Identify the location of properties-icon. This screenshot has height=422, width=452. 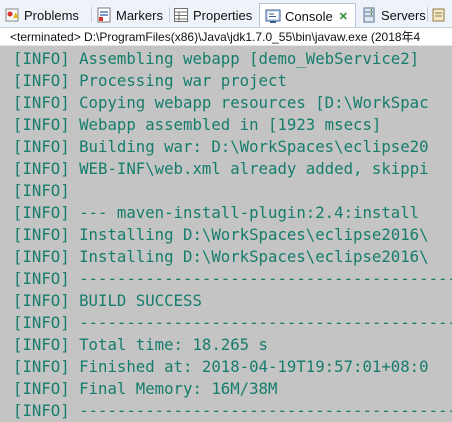
(181, 15).